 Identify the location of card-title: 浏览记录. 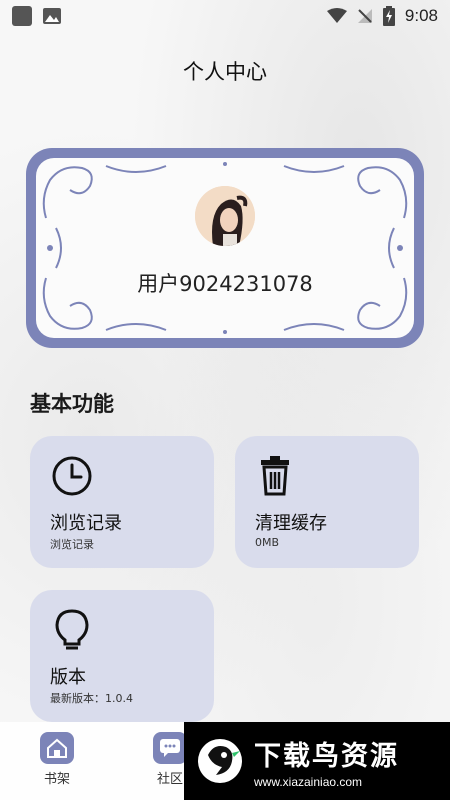
(86, 523).